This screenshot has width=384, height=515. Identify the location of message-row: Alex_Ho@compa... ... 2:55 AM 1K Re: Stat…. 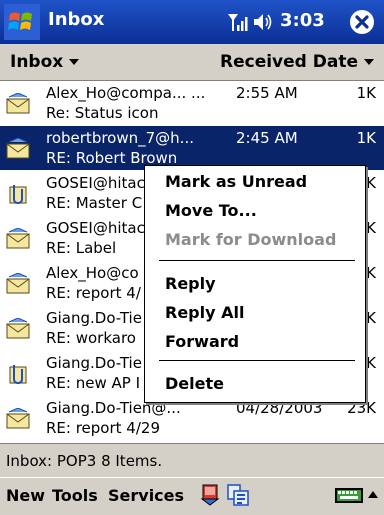
(192, 103).